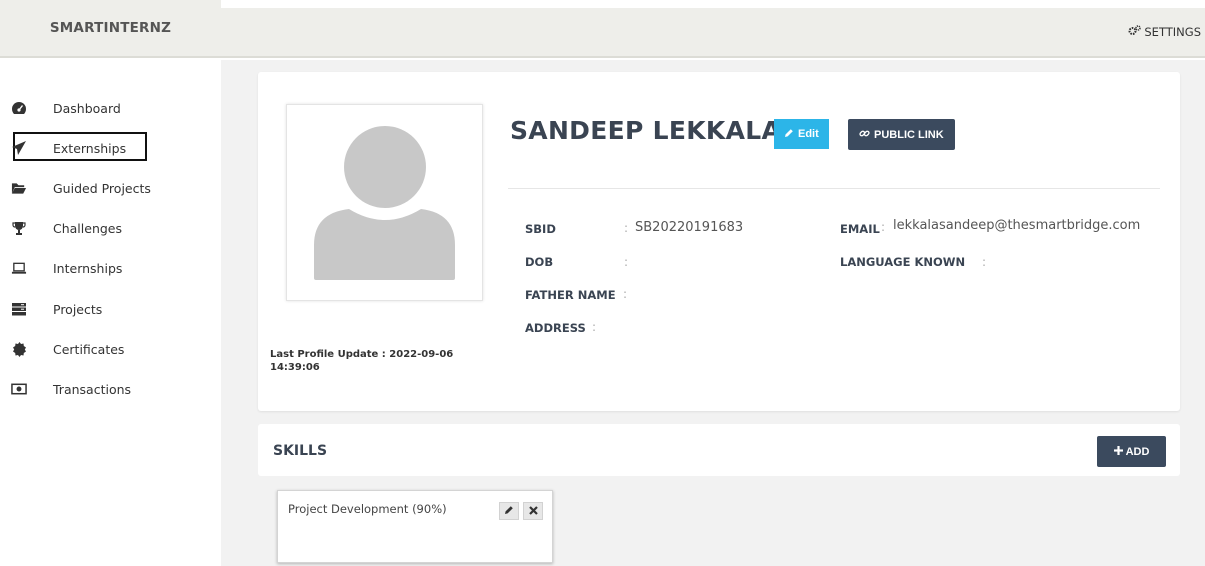 The width and height of the screenshot is (1205, 566). I want to click on add-skill-button: ADD, so click(1131, 451).